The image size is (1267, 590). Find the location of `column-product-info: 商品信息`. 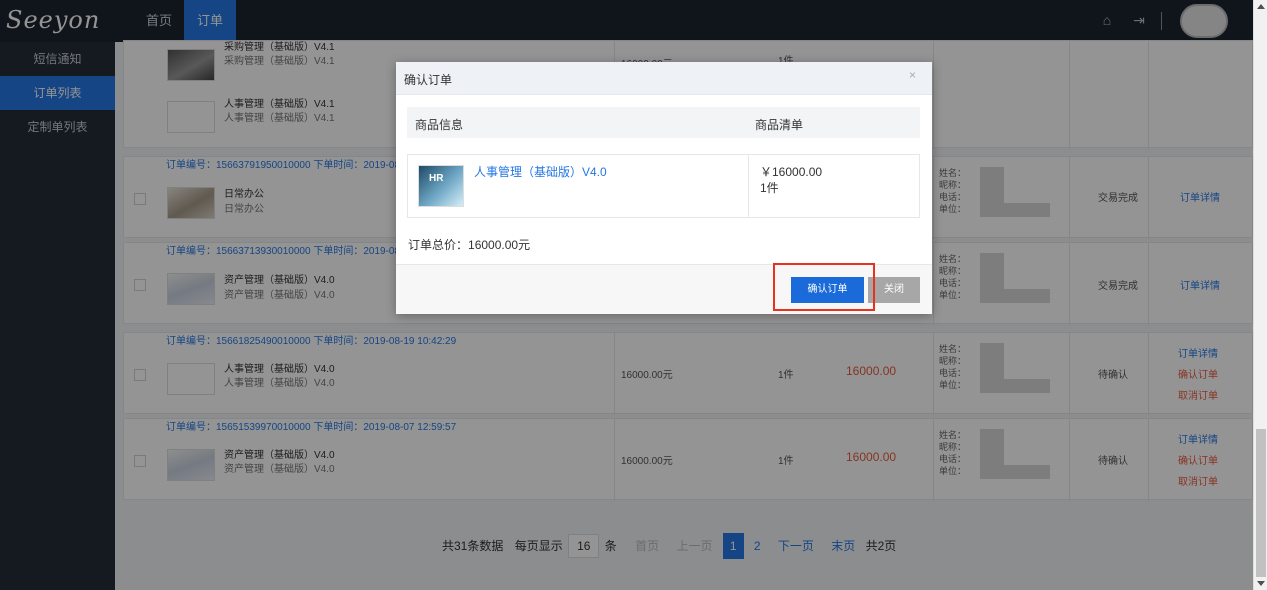

column-product-info: 商品信息 is located at coordinates (439, 125).